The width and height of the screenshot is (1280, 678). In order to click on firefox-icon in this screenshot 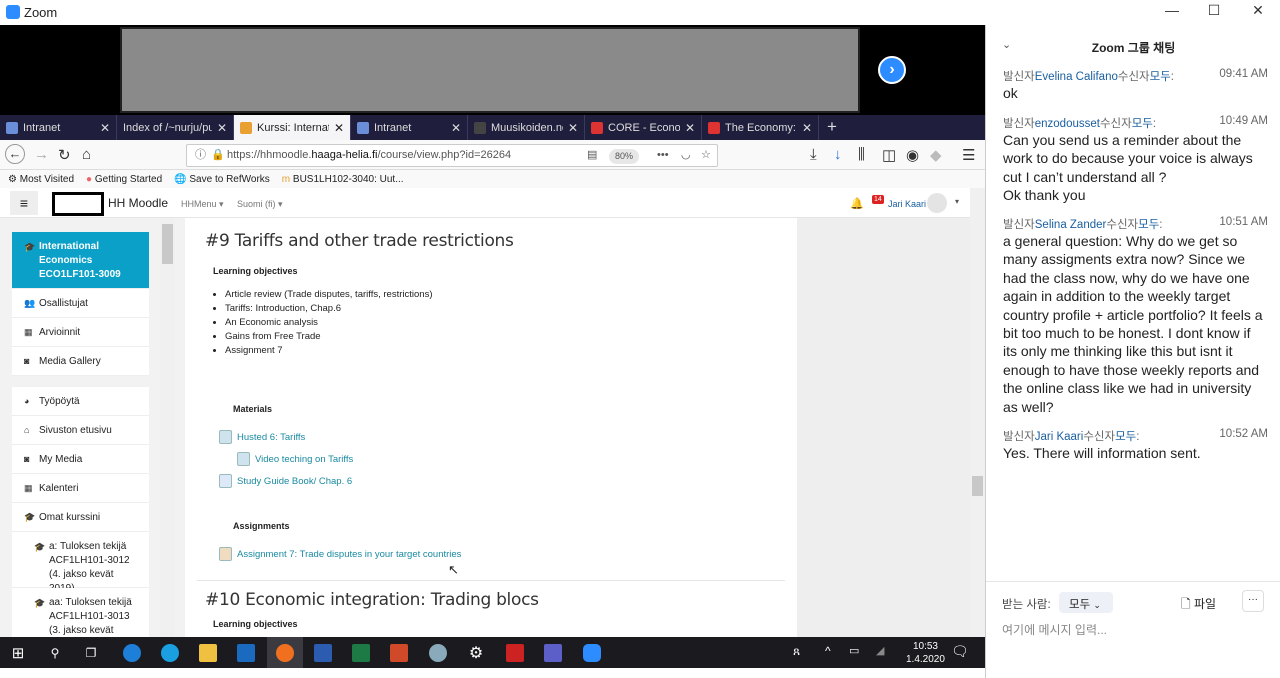, I will do `click(285, 652)`.